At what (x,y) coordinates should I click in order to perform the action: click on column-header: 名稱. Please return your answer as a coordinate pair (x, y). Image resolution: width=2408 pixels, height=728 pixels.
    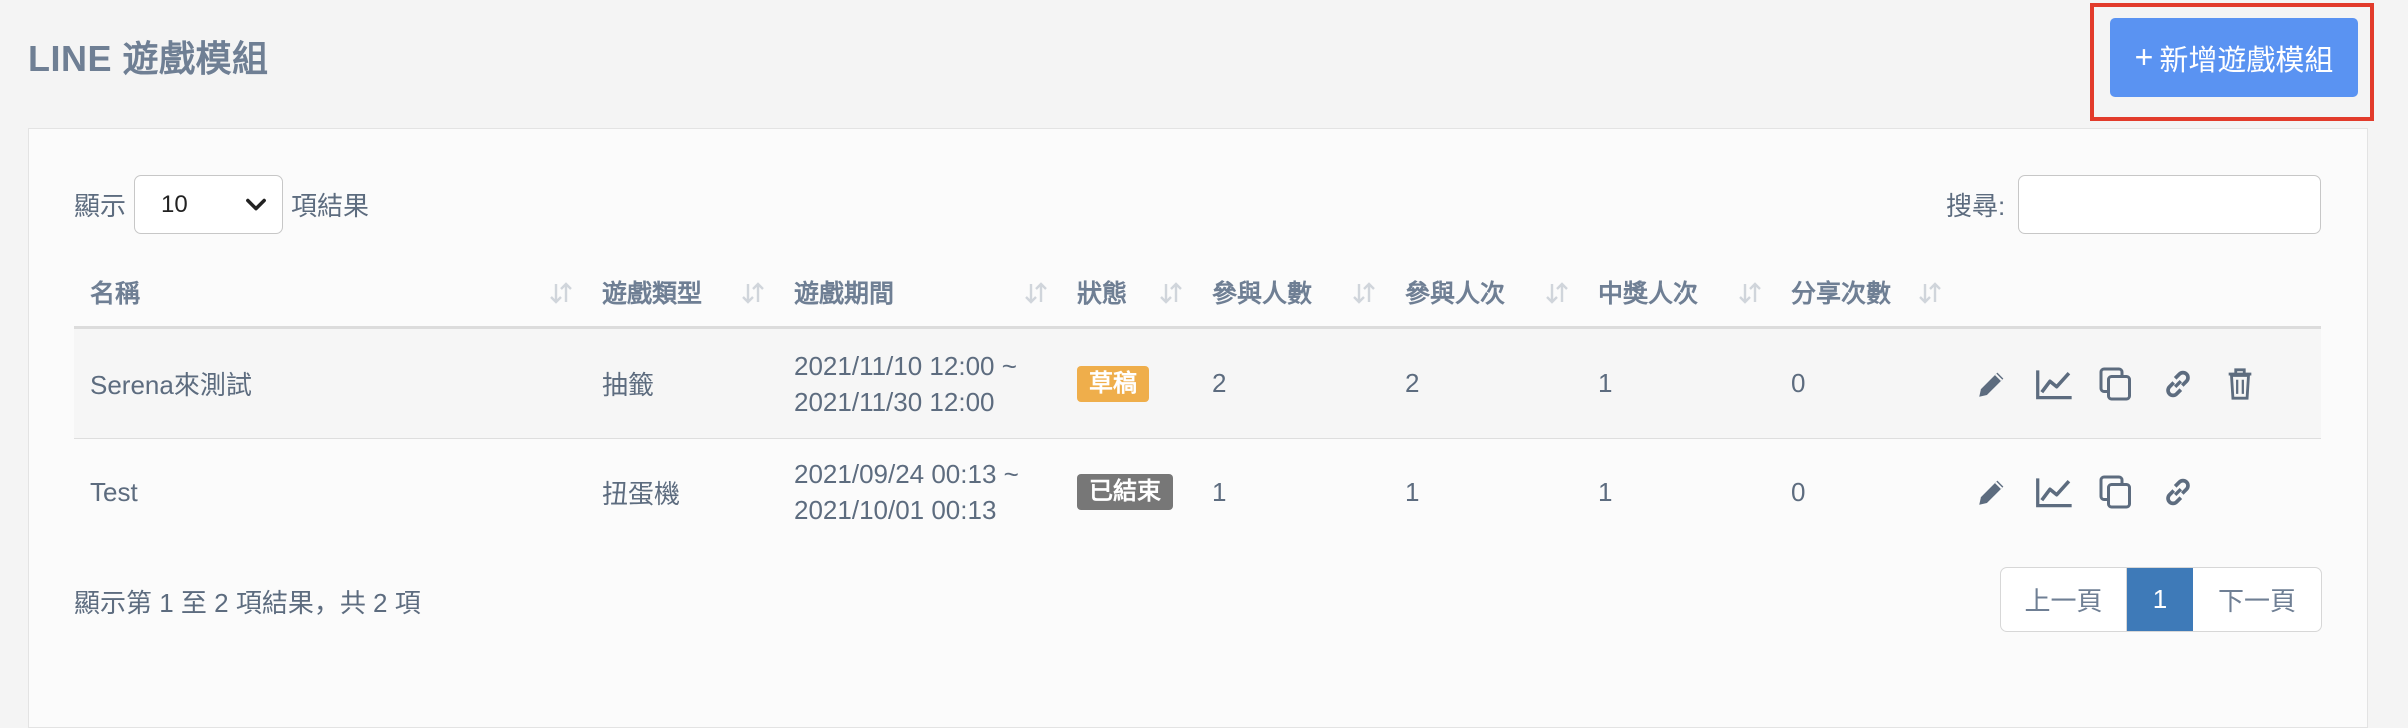
    Looking at the image, I should click on (330, 293).